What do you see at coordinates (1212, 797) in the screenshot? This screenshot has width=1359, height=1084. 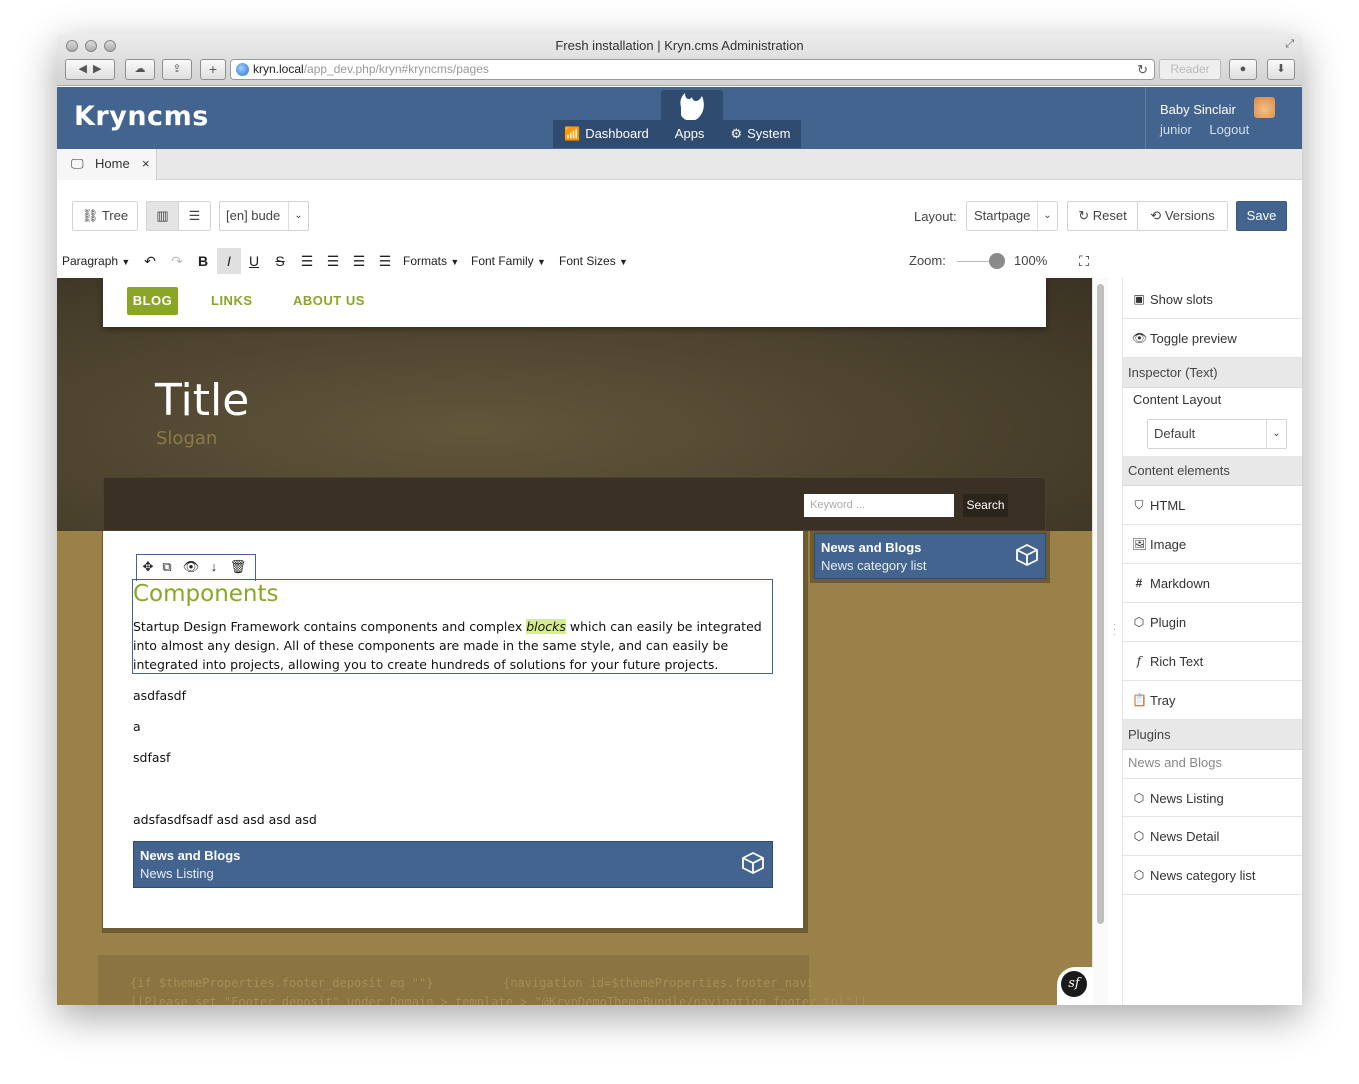 I see `plugin-news-listing: ⬡ News Listing` at bounding box center [1212, 797].